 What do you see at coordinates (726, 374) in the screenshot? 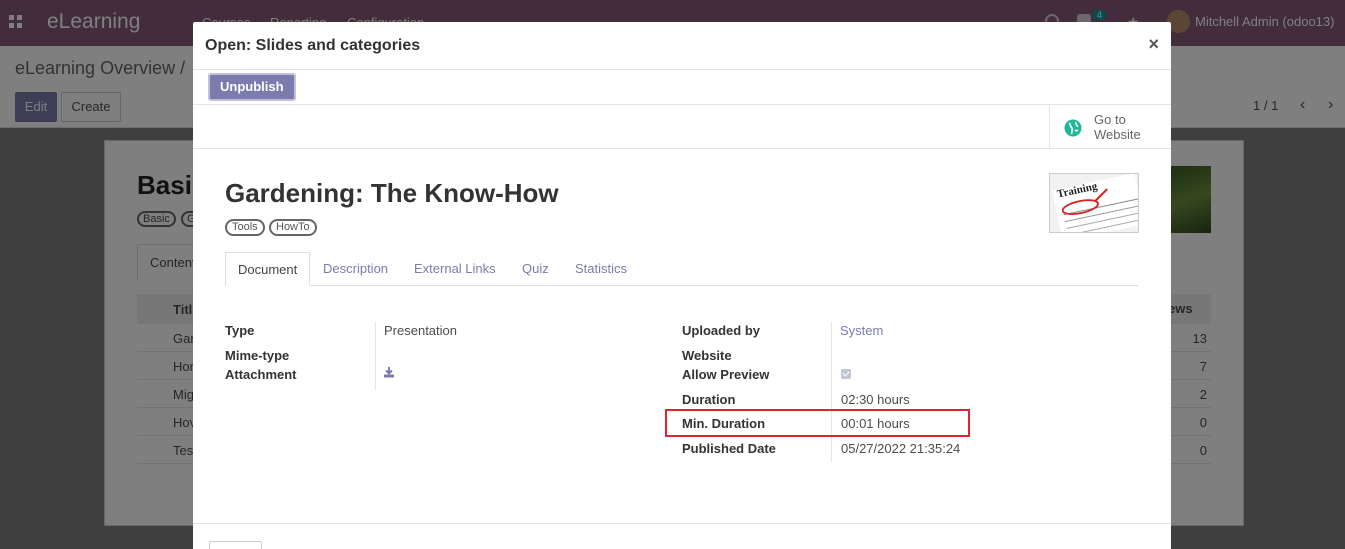
I see `allow-preview-label: Allow Preview` at bounding box center [726, 374].